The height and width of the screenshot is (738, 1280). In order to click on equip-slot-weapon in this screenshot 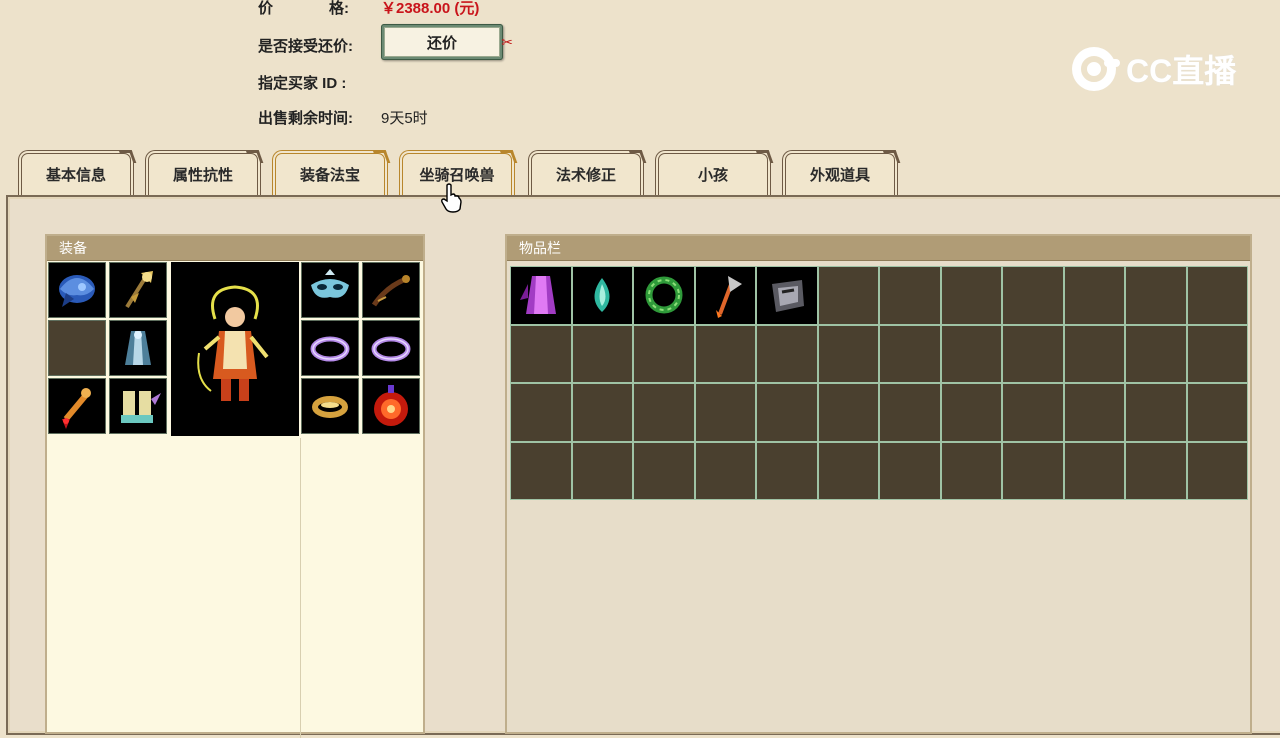, I will do `click(138, 290)`.